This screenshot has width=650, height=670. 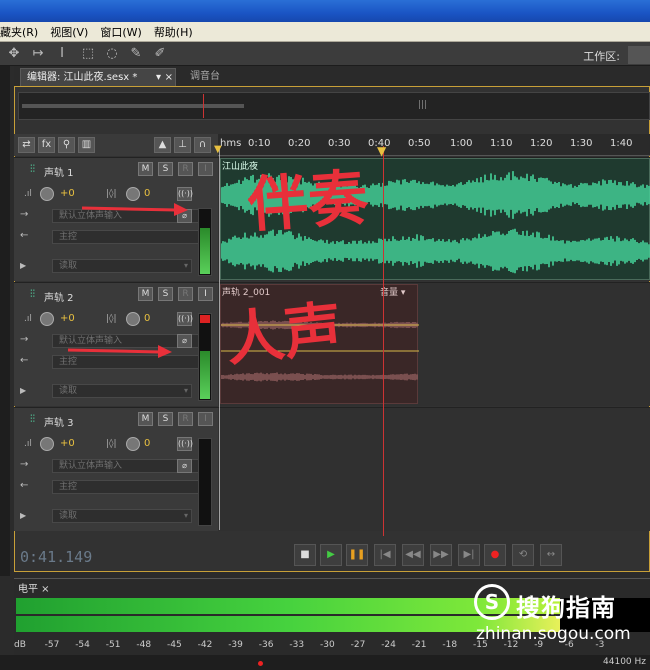 What do you see at coordinates (59, 296) in the screenshot?
I see `track-name: 声轨 2` at bounding box center [59, 296].